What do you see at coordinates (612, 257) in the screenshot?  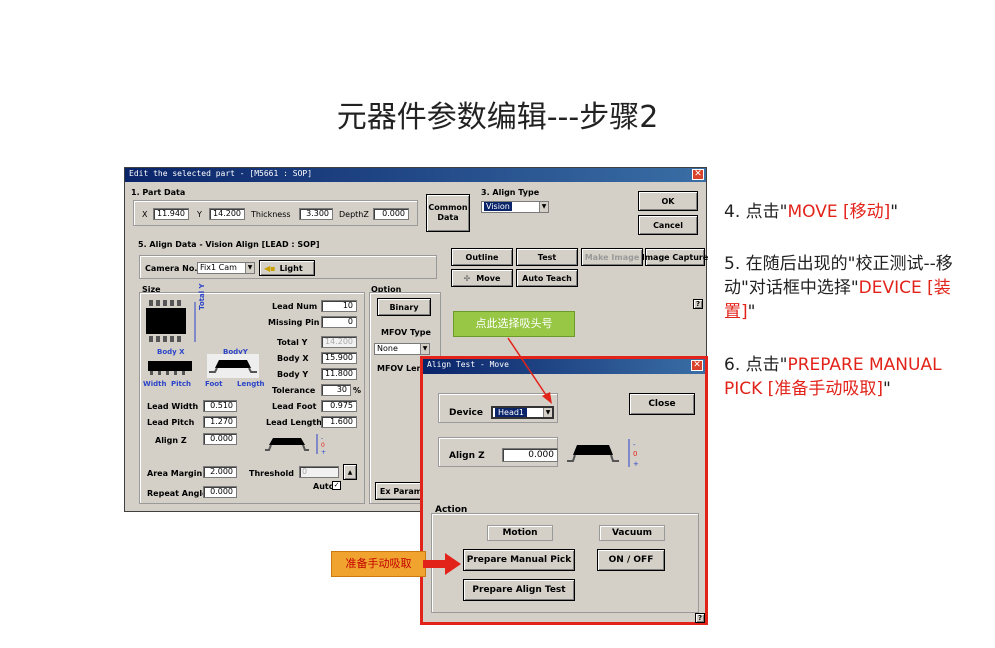 I see `make-image-button: Make Image` at bounding box center [612, 257].